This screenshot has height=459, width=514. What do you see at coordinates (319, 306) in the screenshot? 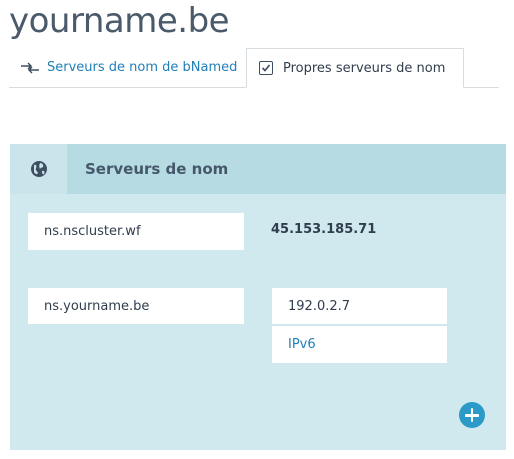
I see `nameserver-2-ipv4: 192.0.2.7` at bounding box center [319, 306].